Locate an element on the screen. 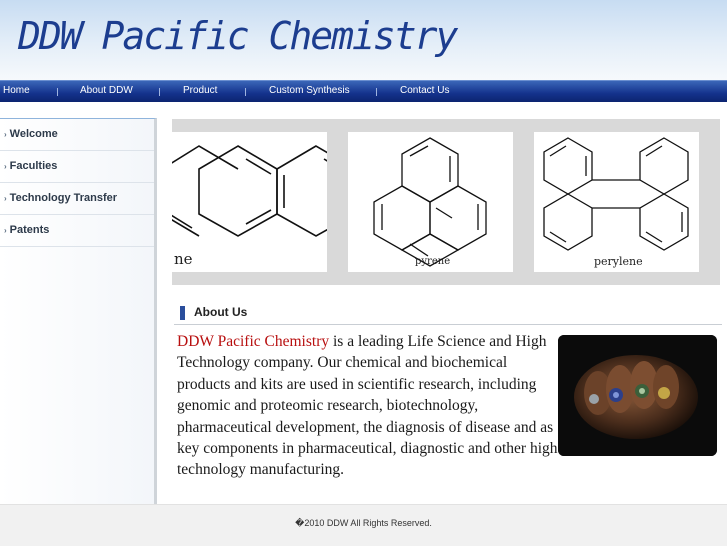  nav-home-link: Home is located at coordinates (16, 90).